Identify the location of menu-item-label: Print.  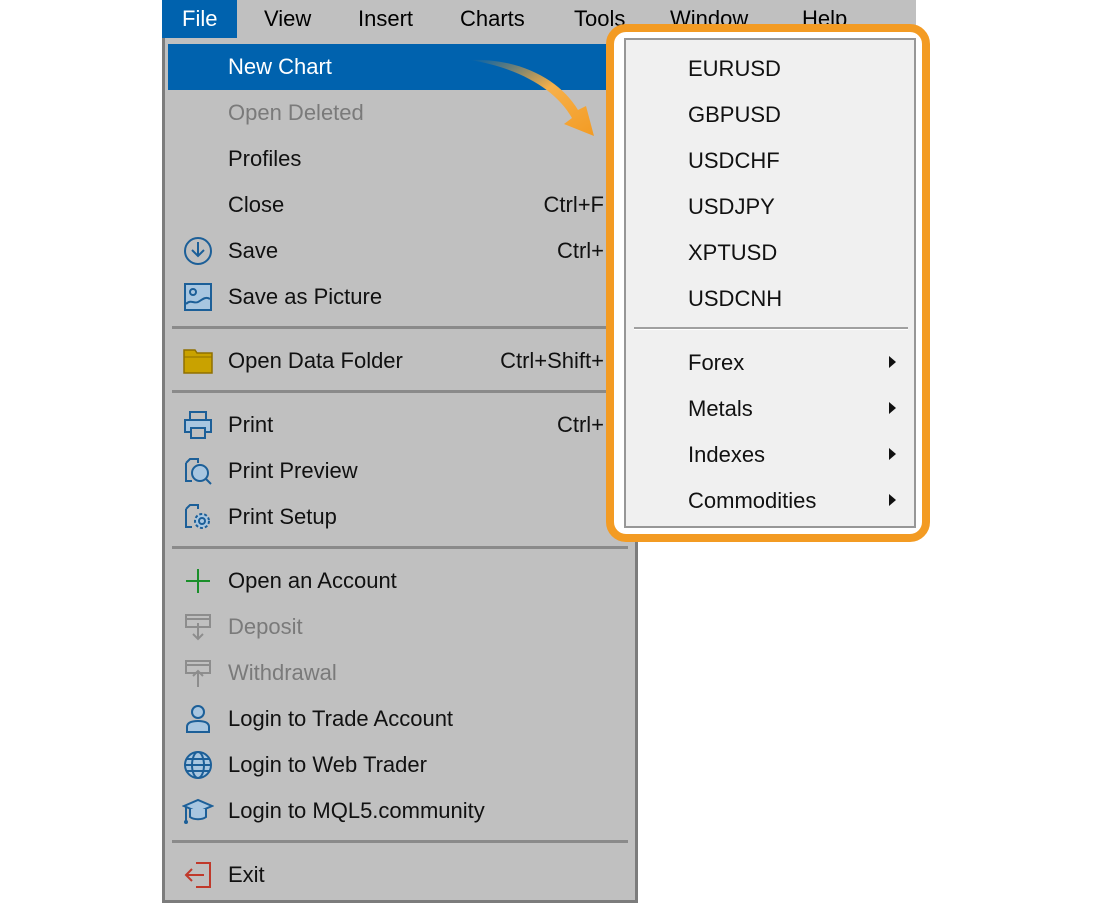
(251, 424).